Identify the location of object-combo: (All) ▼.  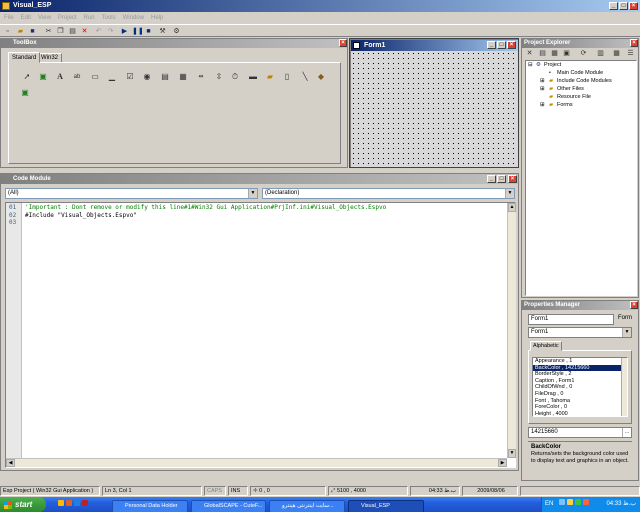
(131, 193).